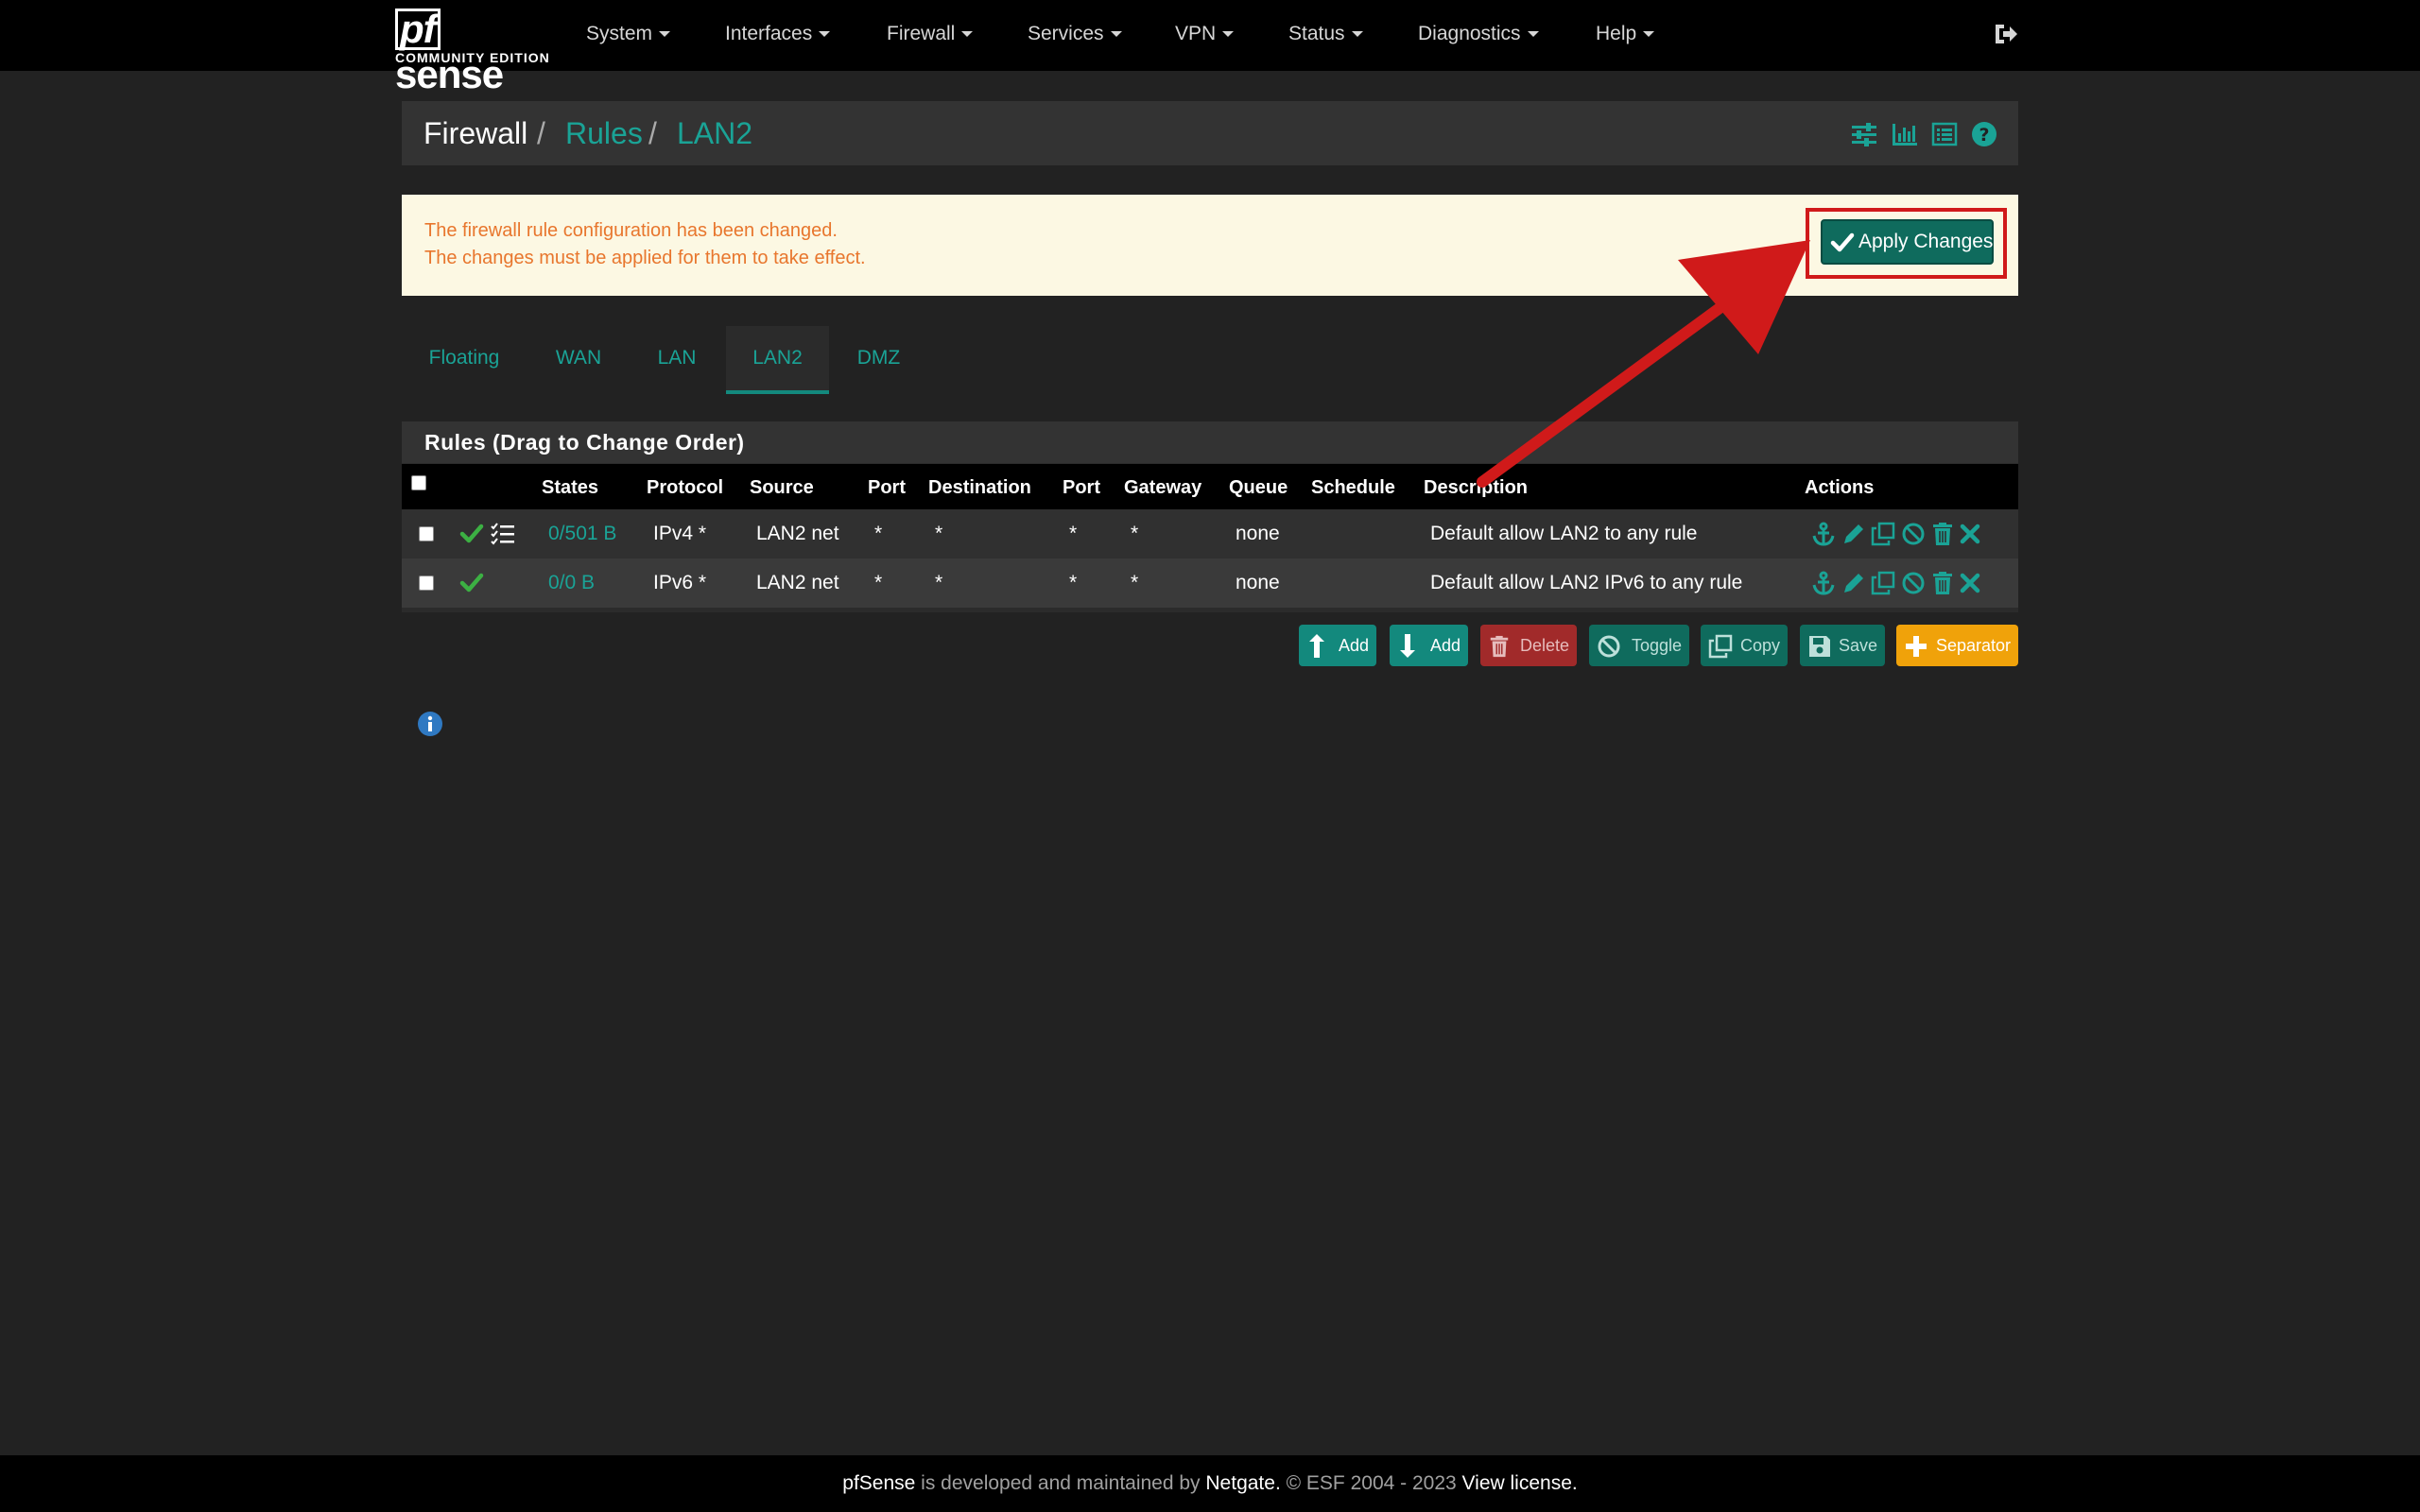 Image resolution: width=2420 pixels, height=1512 pixels. Describe the element at coordinates (1744, 645) in the screenshot. I see `copy-button: Copy` at that location.